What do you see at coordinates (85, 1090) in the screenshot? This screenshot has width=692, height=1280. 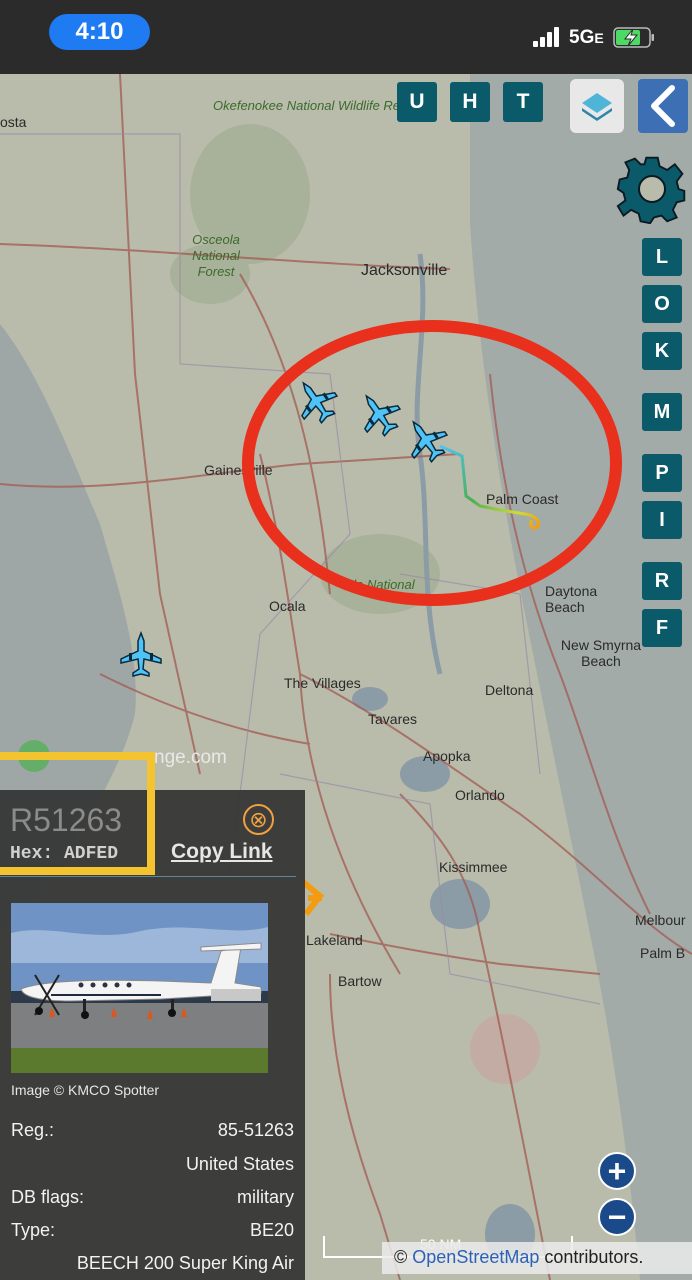 I see `image-credit: Image © KMCO Spotter` at bounding box center [85, 1090].